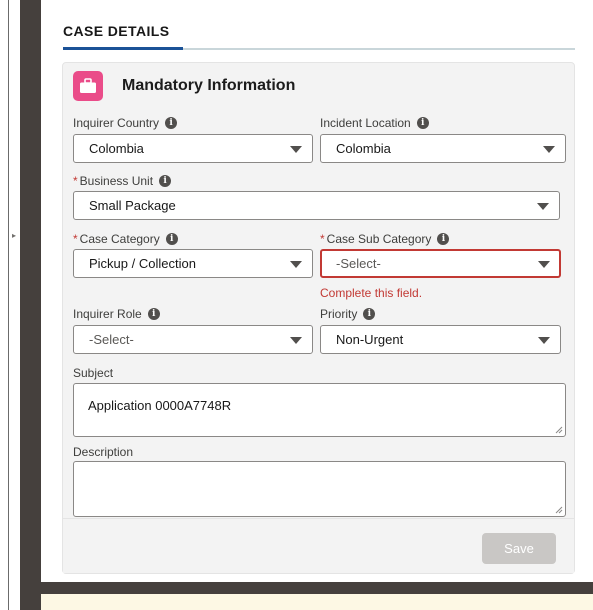 The image size is (593, 610). Describe the element at coordinates (193, 148) in the screenshot. I see `inquirer-country-select: Colombia` at that location.